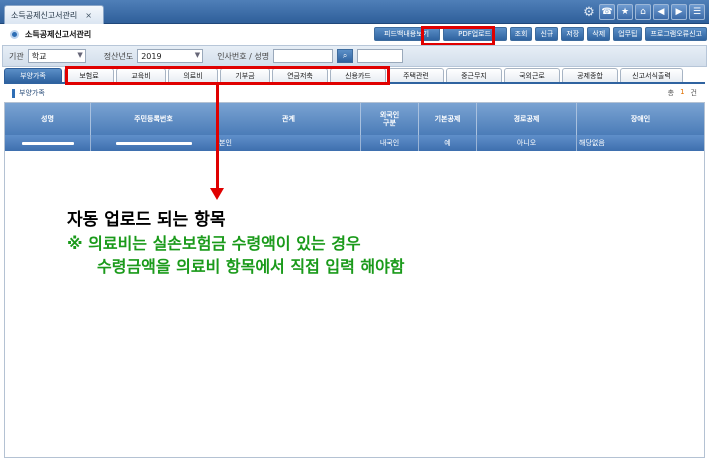 The image size is (709, 458). I want to click on cell-elder: 아니오, so click(527, 143).